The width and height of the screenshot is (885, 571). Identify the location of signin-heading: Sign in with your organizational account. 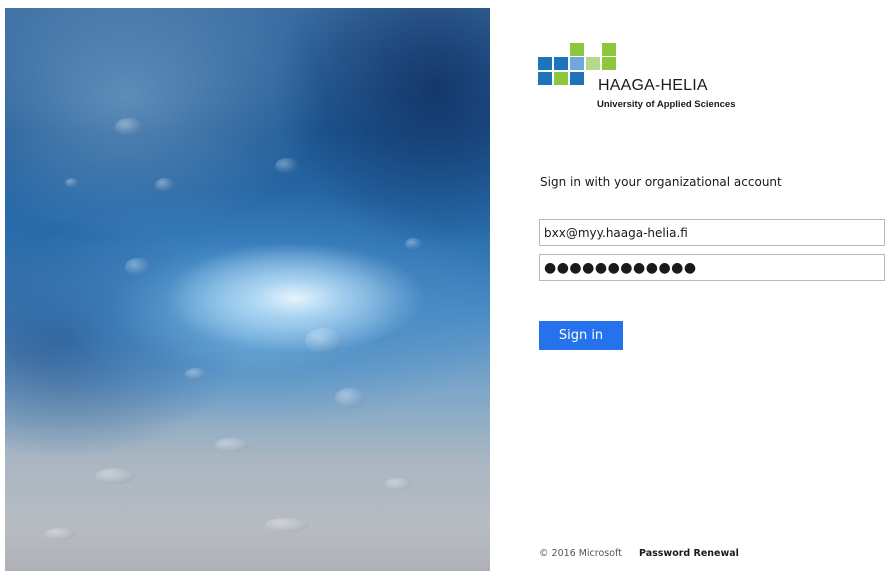
(661, 182).